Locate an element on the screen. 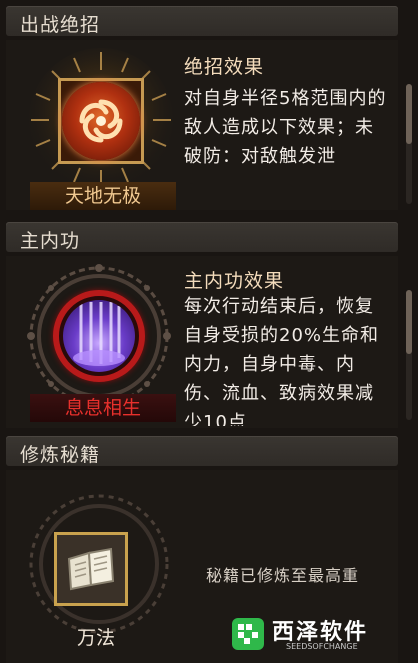 The width and height of the screenshot is (418, 663). spiral-swirl-icon is located at coordinates (101, 121).